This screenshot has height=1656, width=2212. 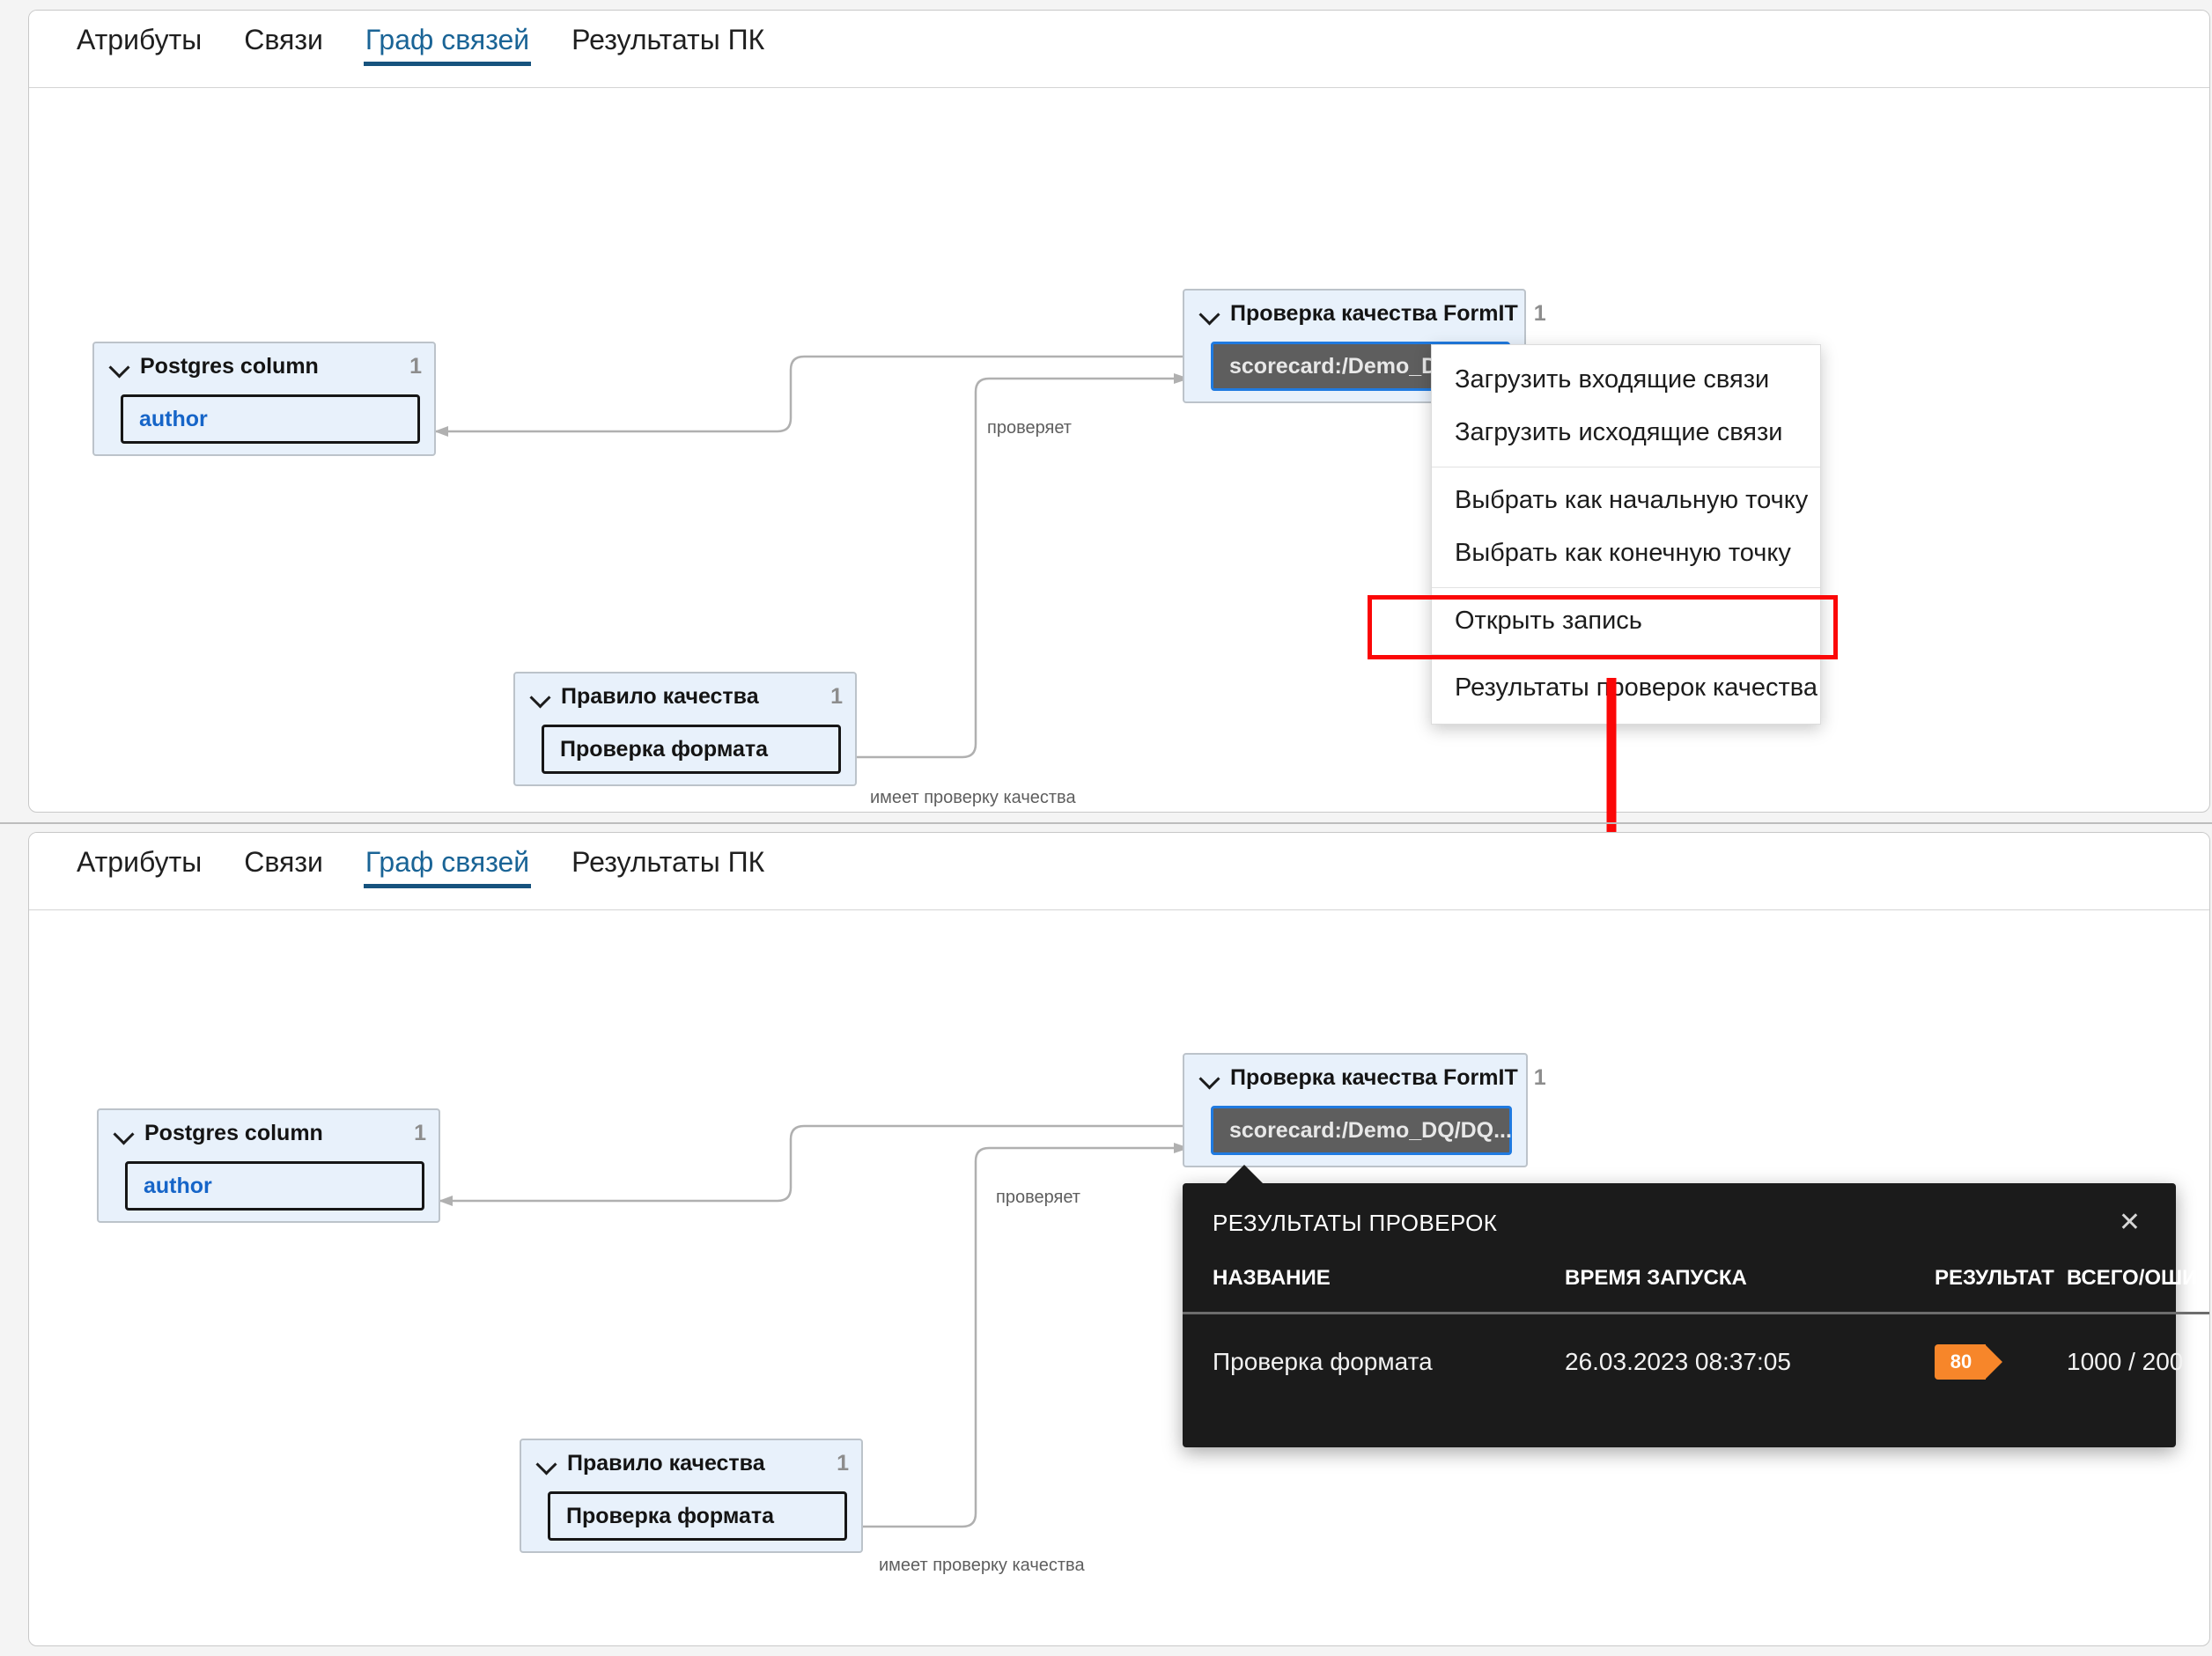 I want to click on close-icon: ✕, so click(x=2129, y=1223).